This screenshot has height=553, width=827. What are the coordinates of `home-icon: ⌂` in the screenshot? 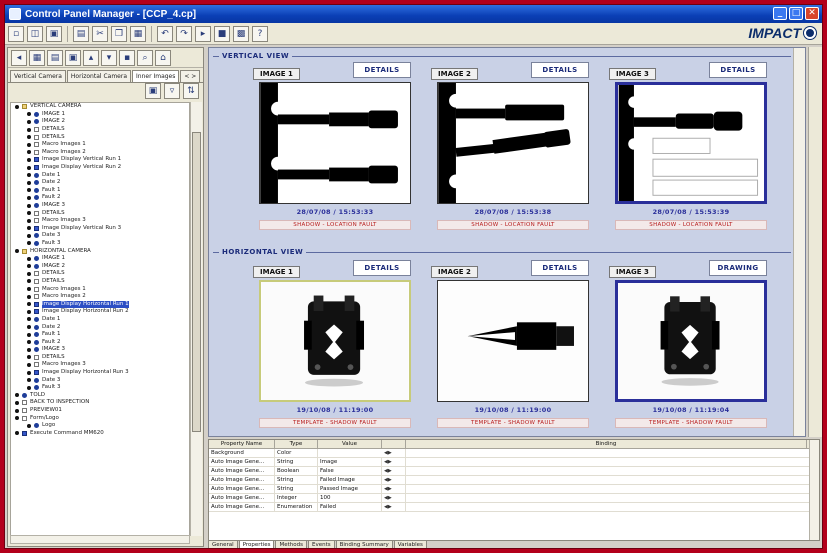 It's located at (163, 57).